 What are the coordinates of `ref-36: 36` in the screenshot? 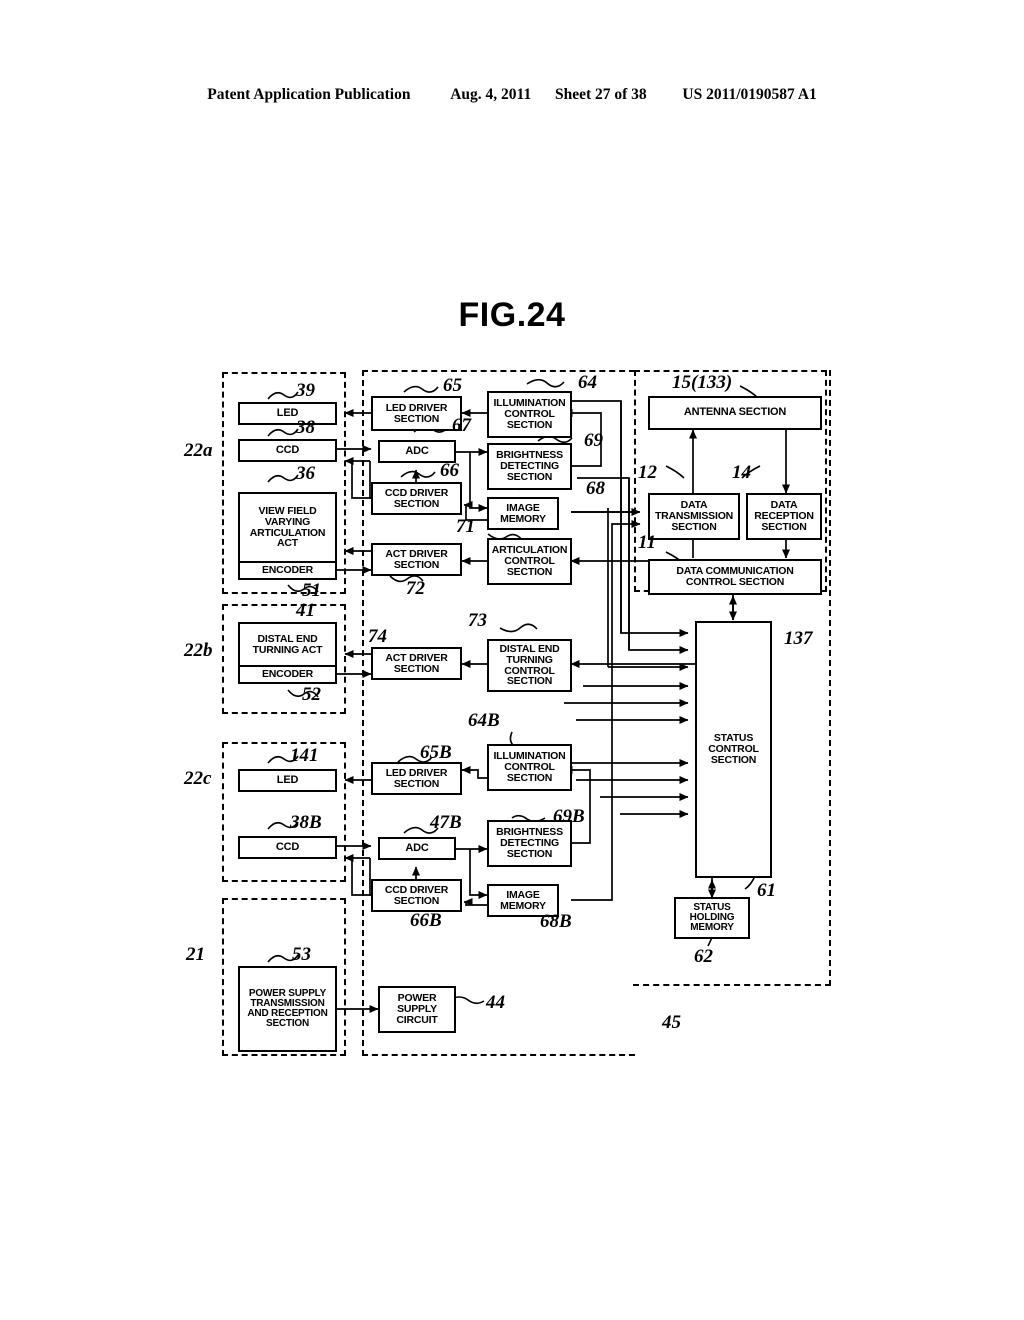 It's located at (305, 473).